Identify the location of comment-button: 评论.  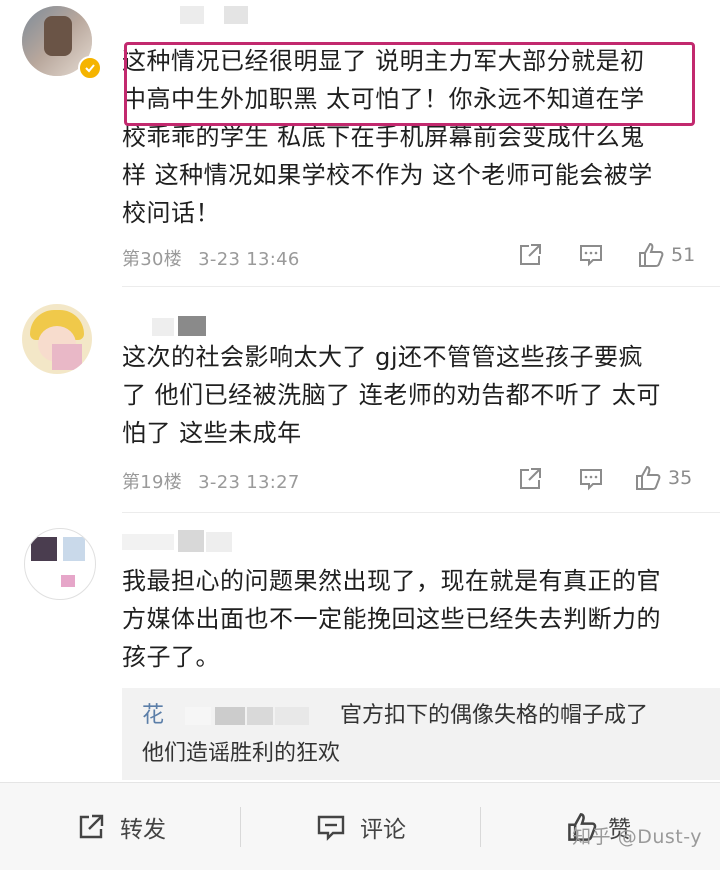
(361, 826).